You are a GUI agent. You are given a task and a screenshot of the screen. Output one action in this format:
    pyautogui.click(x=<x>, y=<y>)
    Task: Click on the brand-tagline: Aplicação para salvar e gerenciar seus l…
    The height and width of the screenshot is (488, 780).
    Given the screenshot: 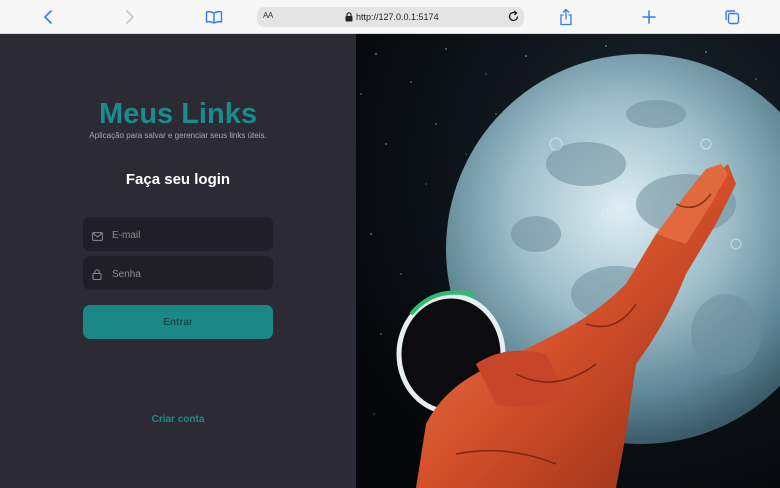 What is the action you would take?
    pyautogui.click(x=178, y=135)
    